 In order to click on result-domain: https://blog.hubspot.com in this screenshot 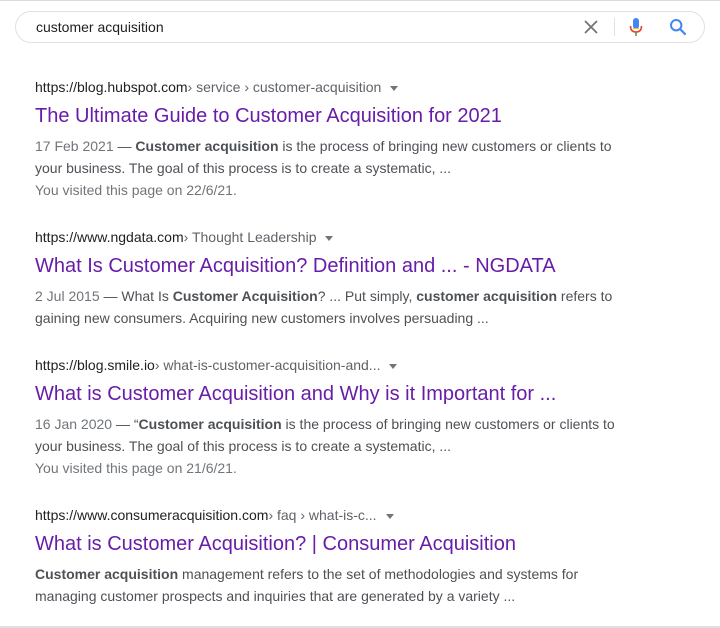, I will do `click(111, 87)`.